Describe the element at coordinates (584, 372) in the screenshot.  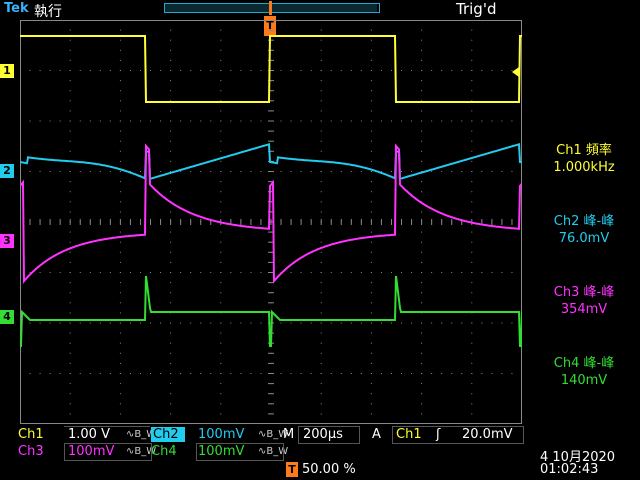
I see `measurement-ch4: Ch4 峰-峰 140mV` at that location.